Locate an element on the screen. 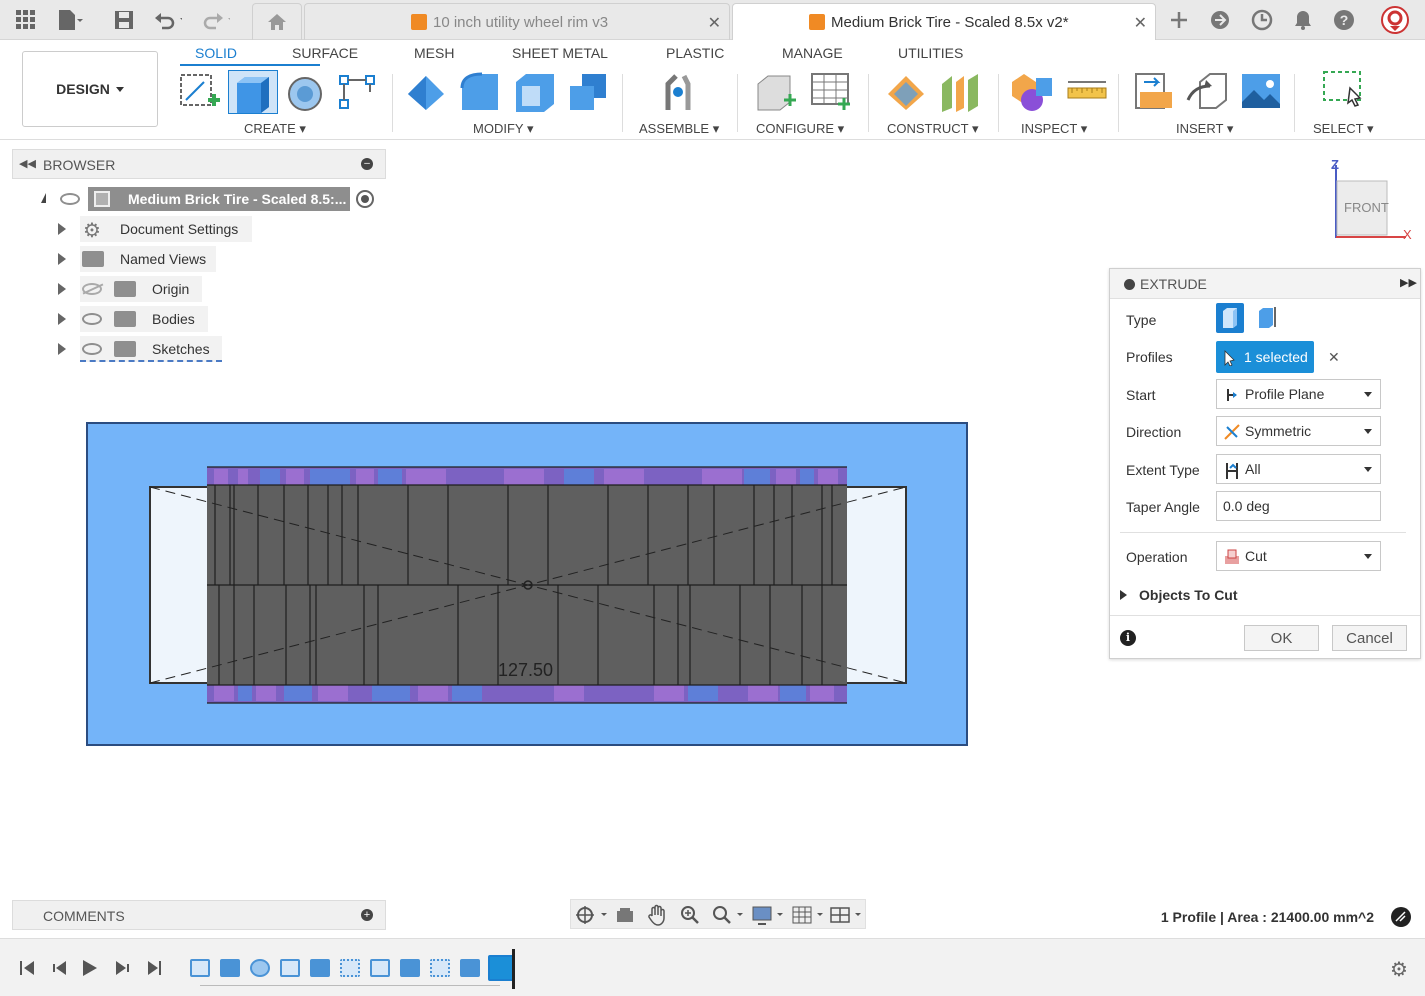 This screenshot has height=996, width=1425. shell-icon is located at coordinates (534, 92).